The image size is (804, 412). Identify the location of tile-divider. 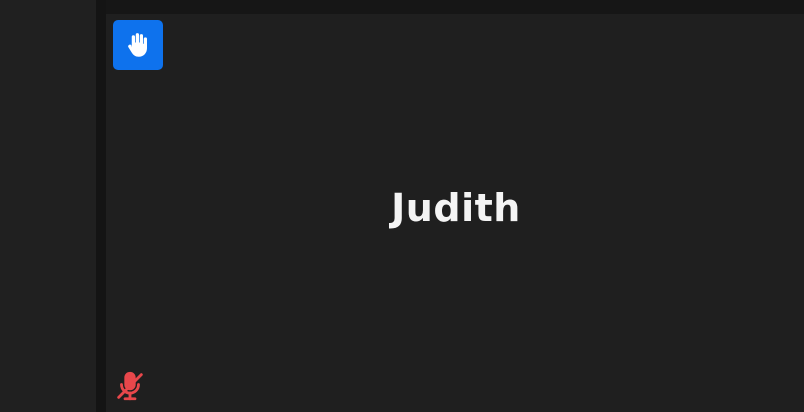
(101, 206).